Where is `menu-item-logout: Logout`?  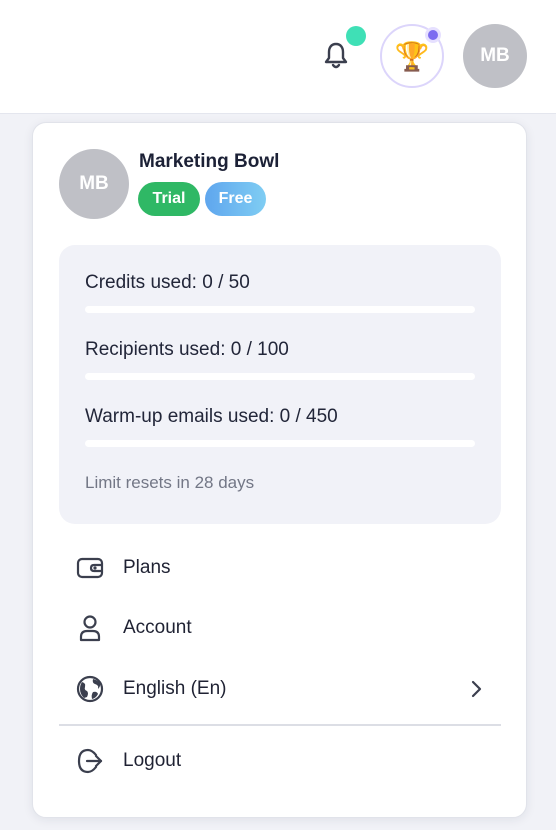 menu-item-logout: Logout is located at coordinates (280, 761).